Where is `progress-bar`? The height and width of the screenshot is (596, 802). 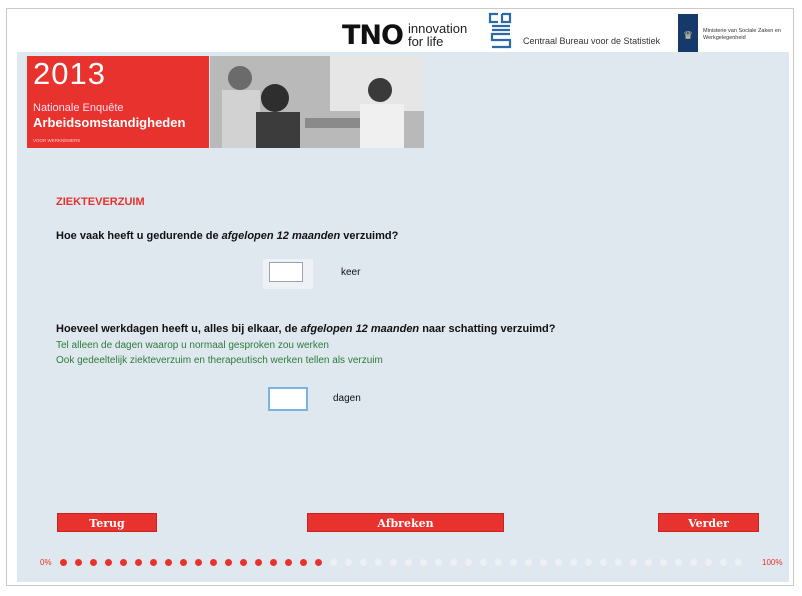 progress-bar is located at coordinates (410, 563).